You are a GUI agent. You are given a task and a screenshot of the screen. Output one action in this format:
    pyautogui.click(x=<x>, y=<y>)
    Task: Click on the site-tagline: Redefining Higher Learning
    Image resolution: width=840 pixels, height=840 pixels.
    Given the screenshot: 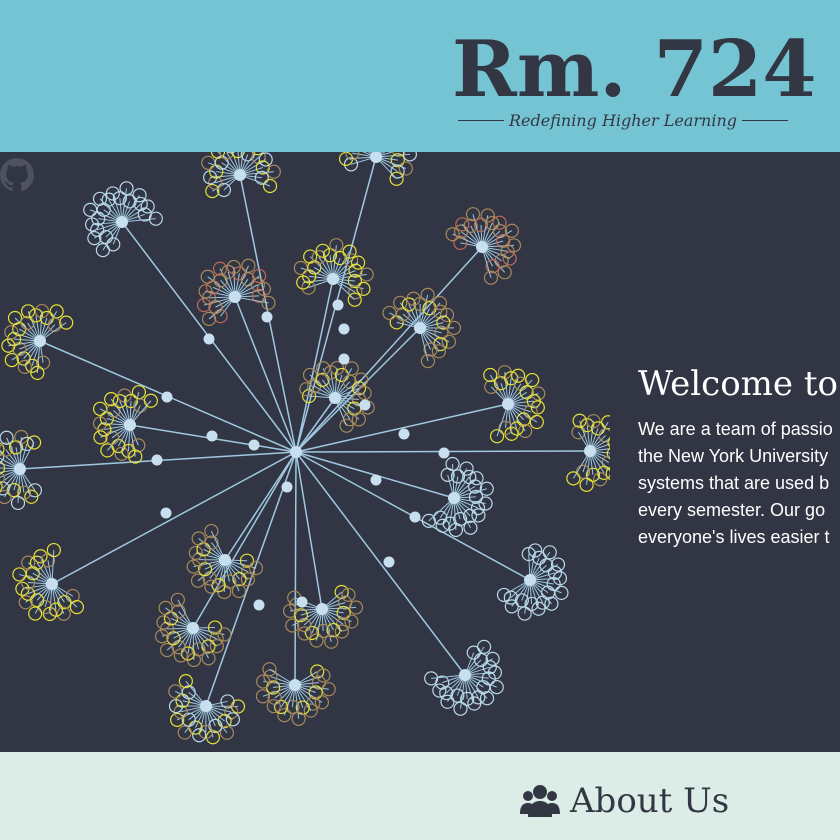 What is the action you would take?
    pyautogui.click(x=623, y=120)
    